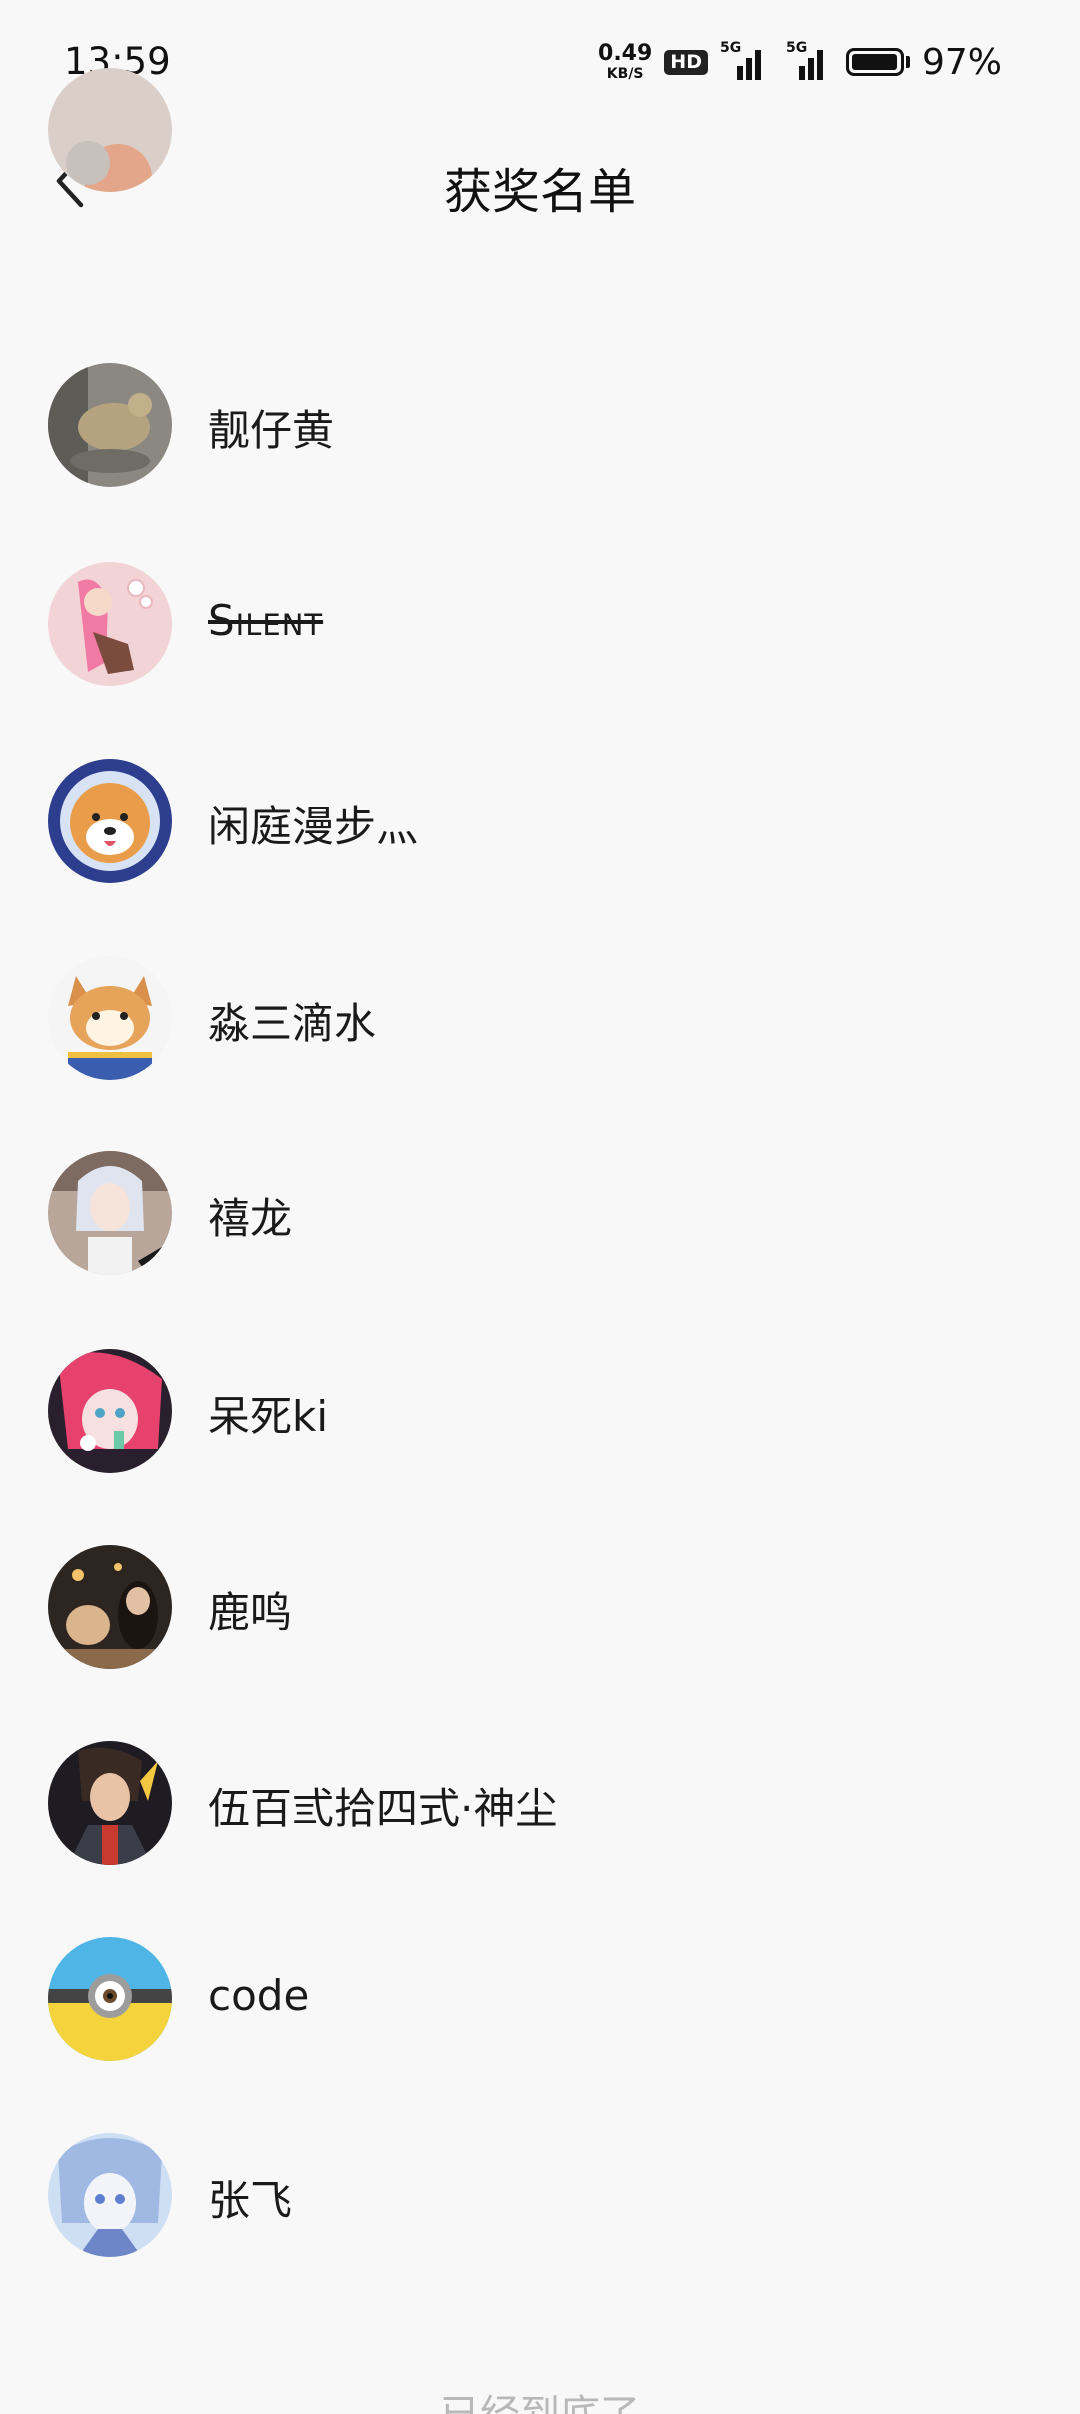 The width and height of the screenshot is (1080, 2414). Describe the element at coordinates (877, 62) in the screenshot. I see `battery-icon` at that location.